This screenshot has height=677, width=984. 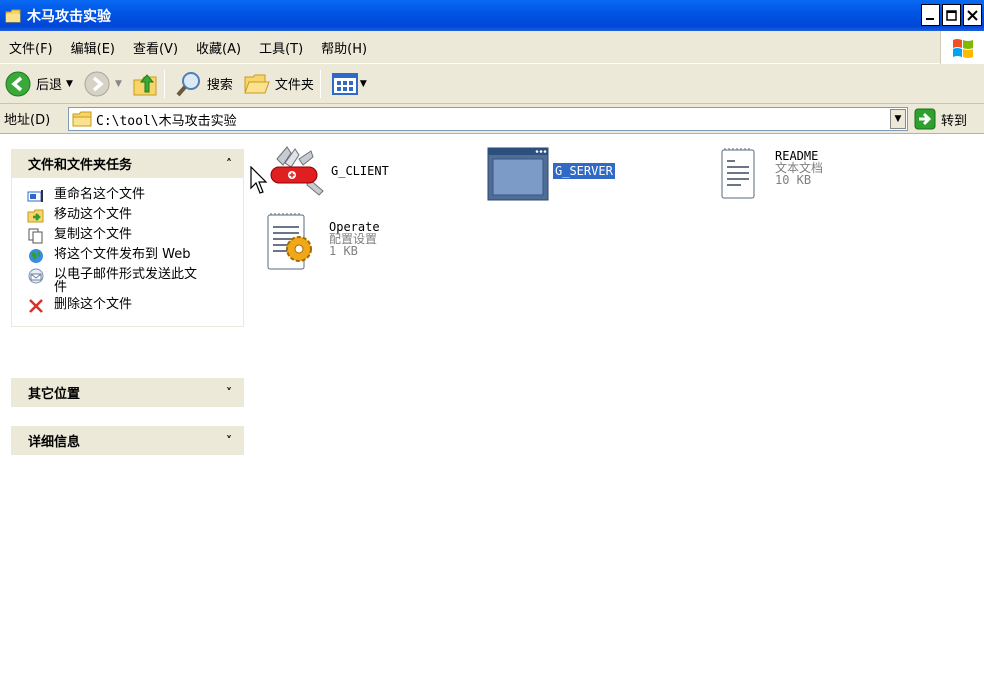 I want to click on other-places-panel: 其它位置 ˅, so click(x=127, y=392).